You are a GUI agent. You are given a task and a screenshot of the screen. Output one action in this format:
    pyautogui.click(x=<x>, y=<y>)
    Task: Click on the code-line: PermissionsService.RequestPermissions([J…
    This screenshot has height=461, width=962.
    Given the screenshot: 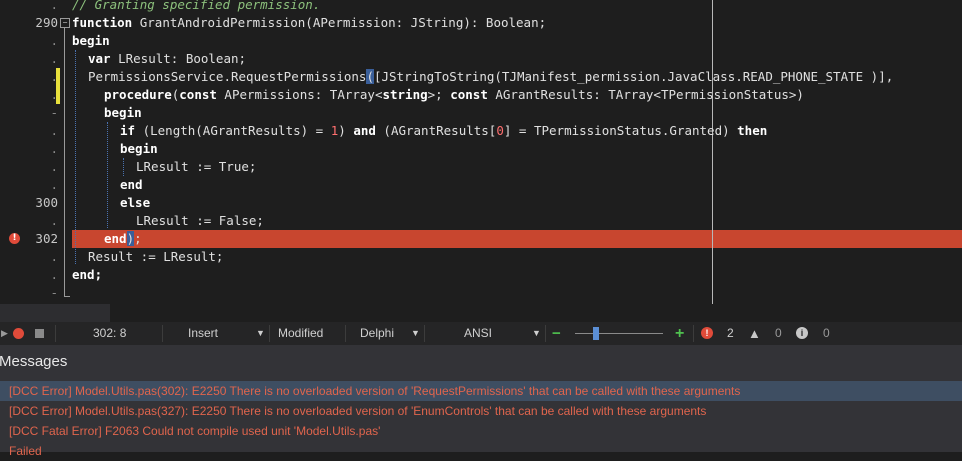 What is the action you would take?
    pyautogui.click(x=490, y=77)
    